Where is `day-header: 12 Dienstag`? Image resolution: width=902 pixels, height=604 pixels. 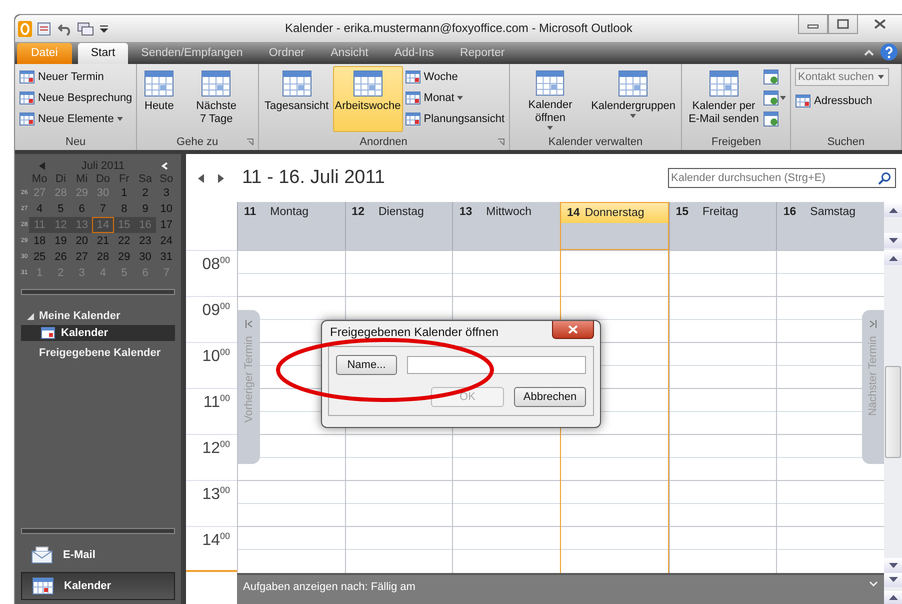
day-header: 12 Dienstag is located at coordinates (398, 226).